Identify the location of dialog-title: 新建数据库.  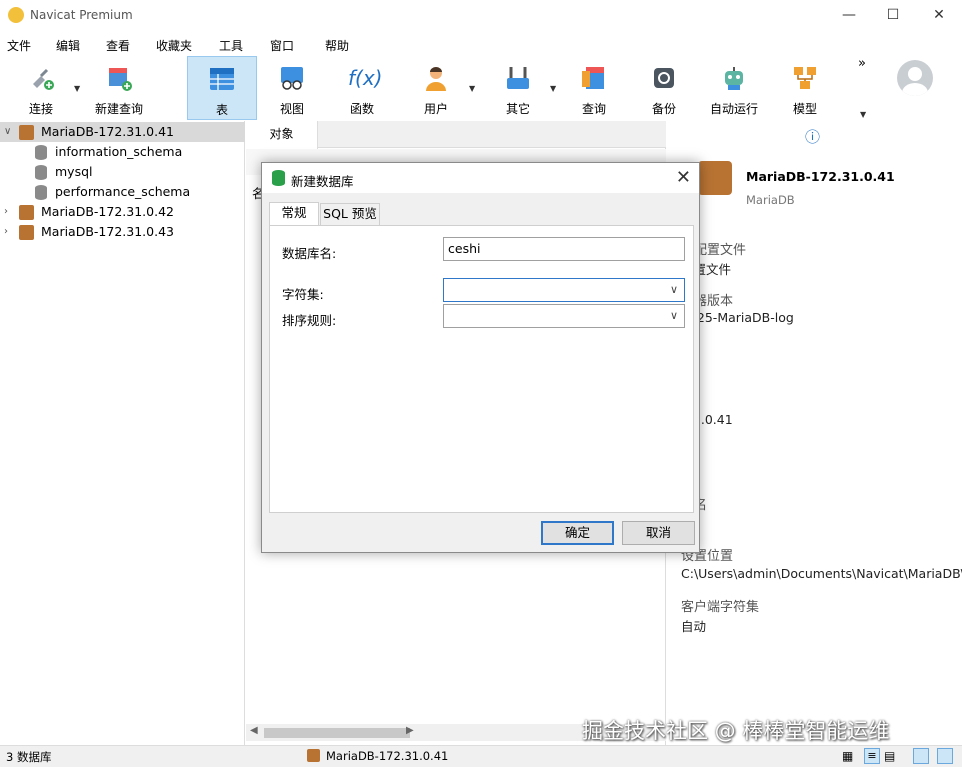
(322, 181).